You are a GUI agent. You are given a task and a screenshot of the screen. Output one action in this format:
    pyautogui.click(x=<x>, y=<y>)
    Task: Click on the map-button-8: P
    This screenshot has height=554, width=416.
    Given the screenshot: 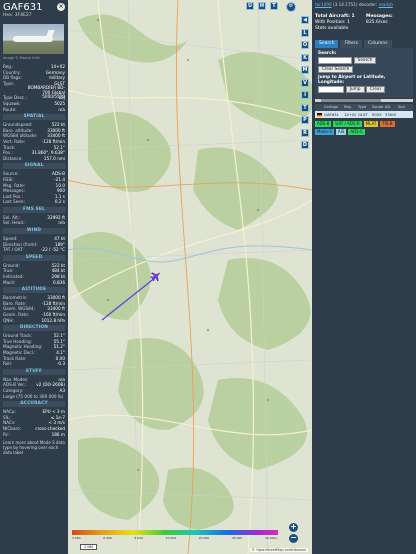 What is the action you would take?
    pyautogui.click(x=305, y=120)
    